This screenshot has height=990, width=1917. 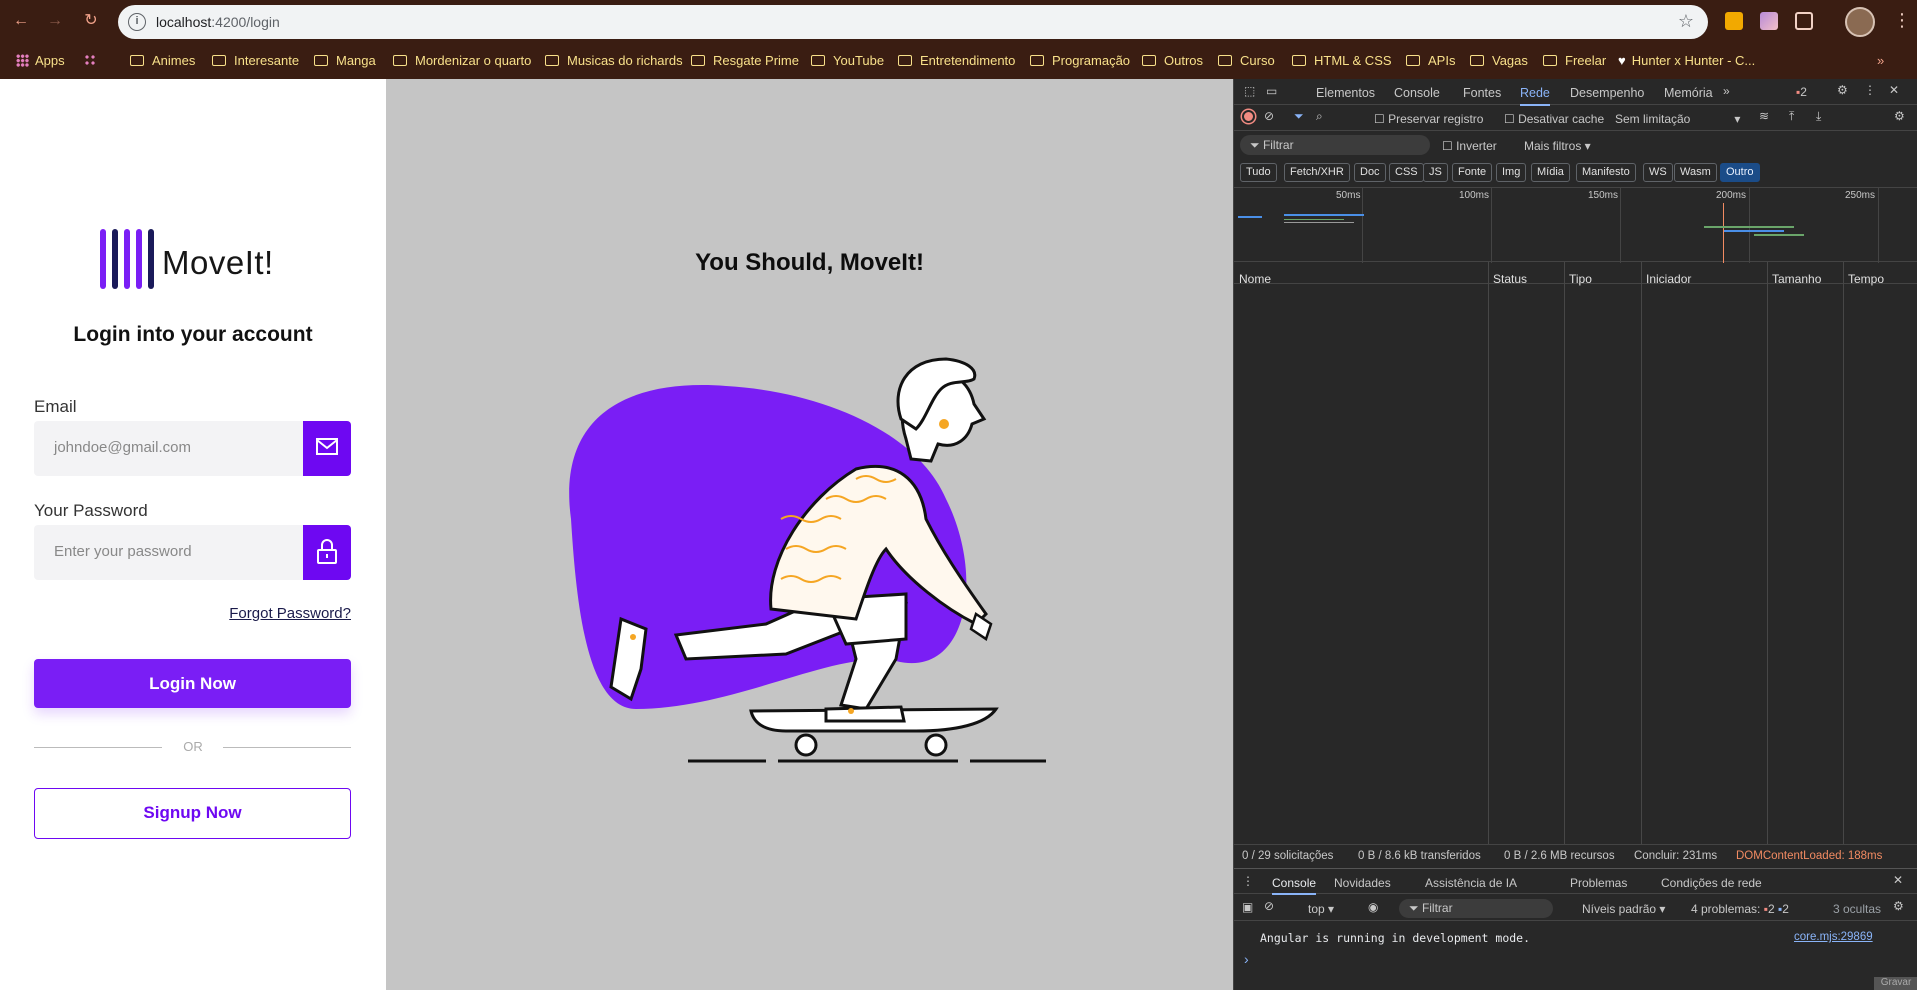 What do you see at coordinates (1686, 21) in the screenshot?
I see `bookmark-star-icon: ☆` at bounding box center [1686, 21].